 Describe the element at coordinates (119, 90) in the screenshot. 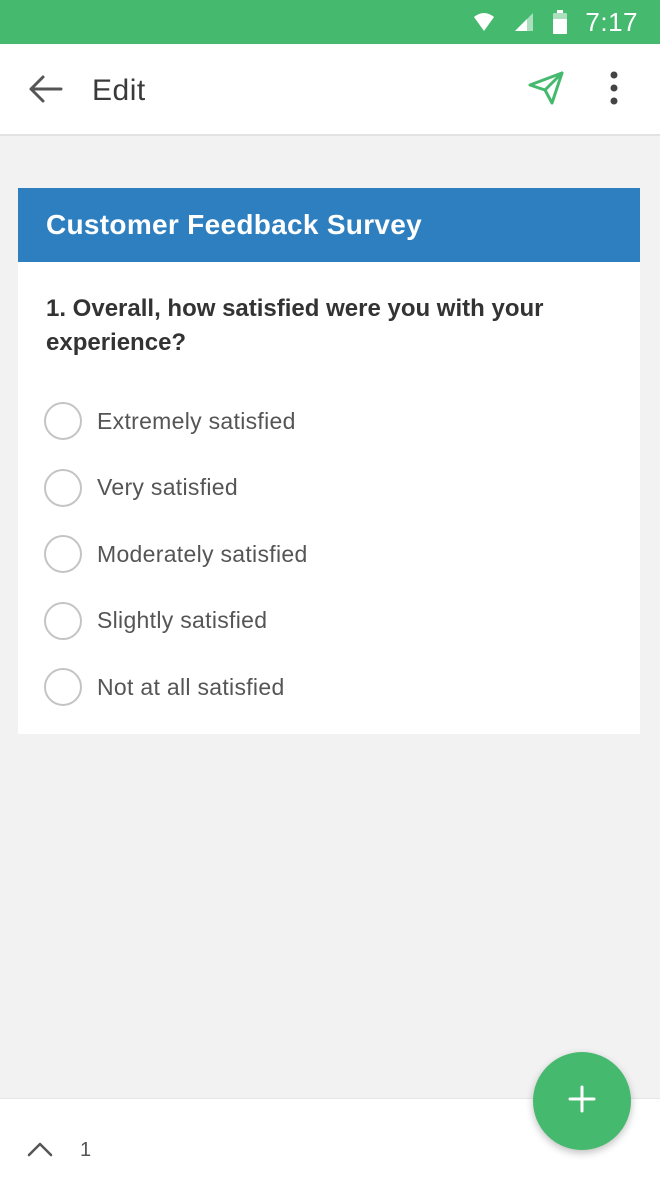

I see `page-title: Edit` at that location.